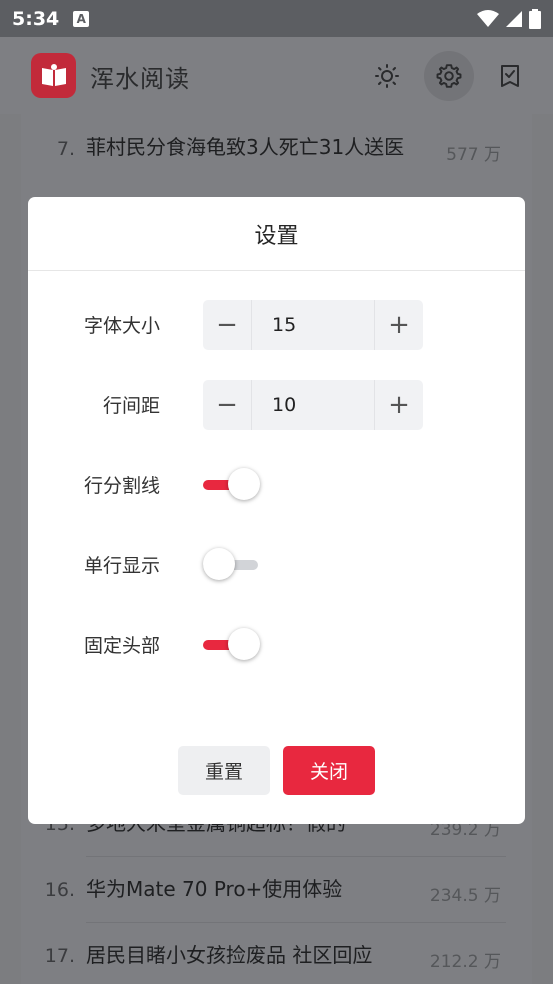 The width and height of the screenshot is (553, 984). I want to click on list-item-count: 212.2 万, so click(465, 962).